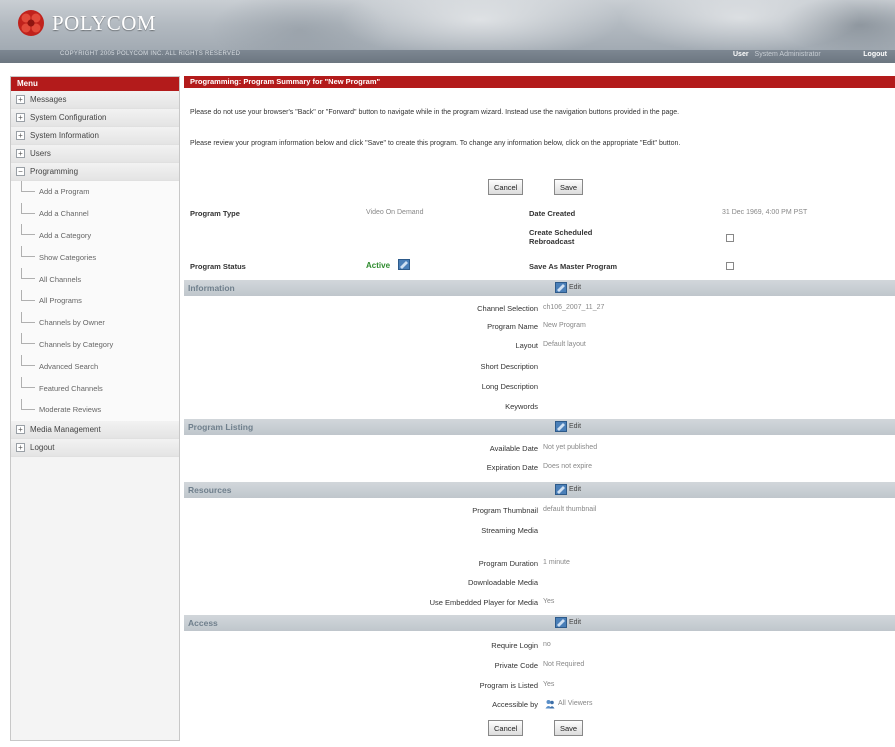  I want to click on long-description-label: Long Description, so click(509, 386).